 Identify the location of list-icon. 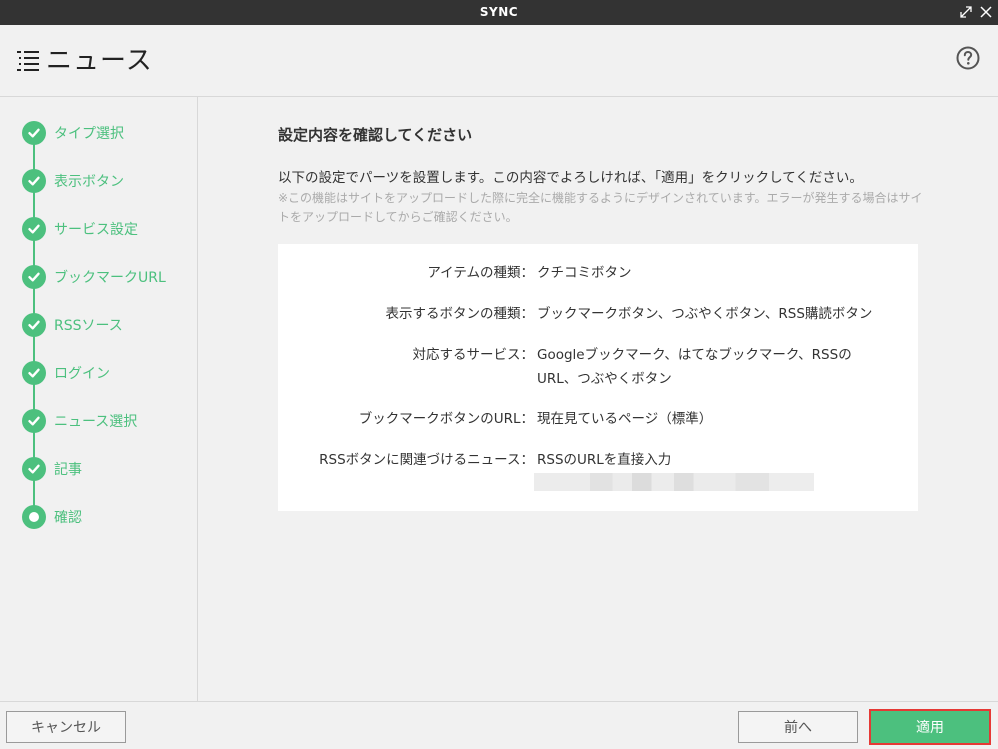
(28, 61).